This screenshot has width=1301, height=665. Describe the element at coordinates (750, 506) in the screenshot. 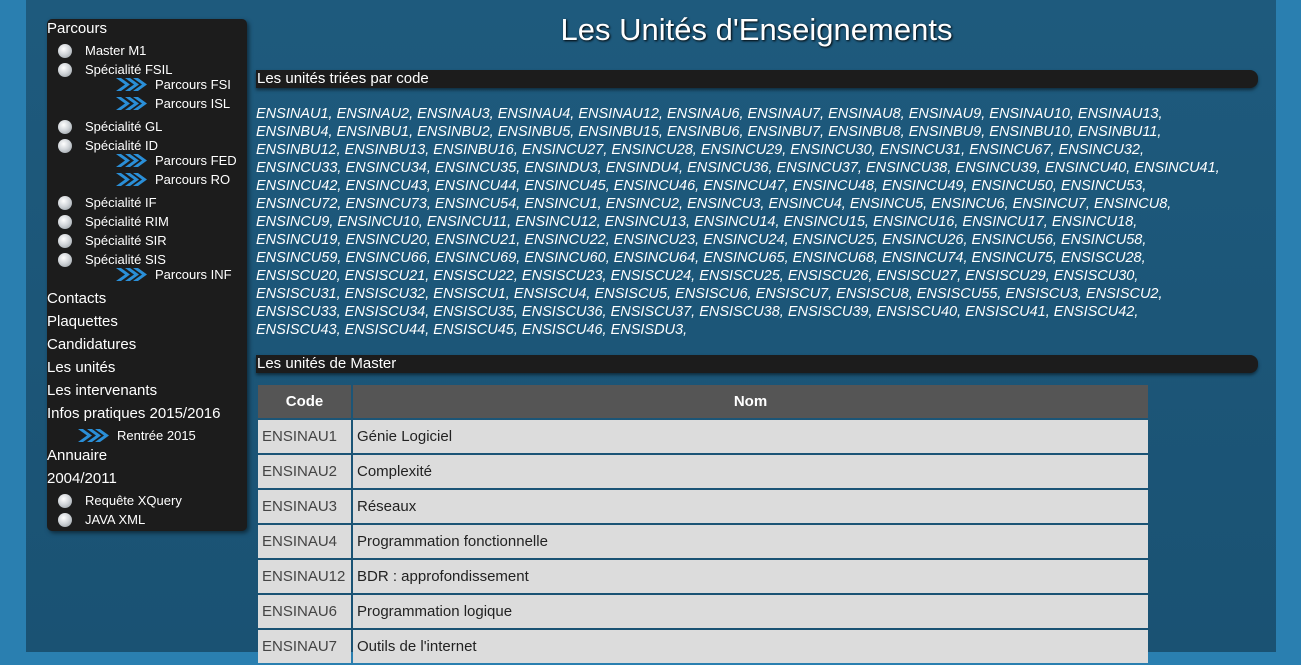

I see `cell-nom: Réseaux` at that location.